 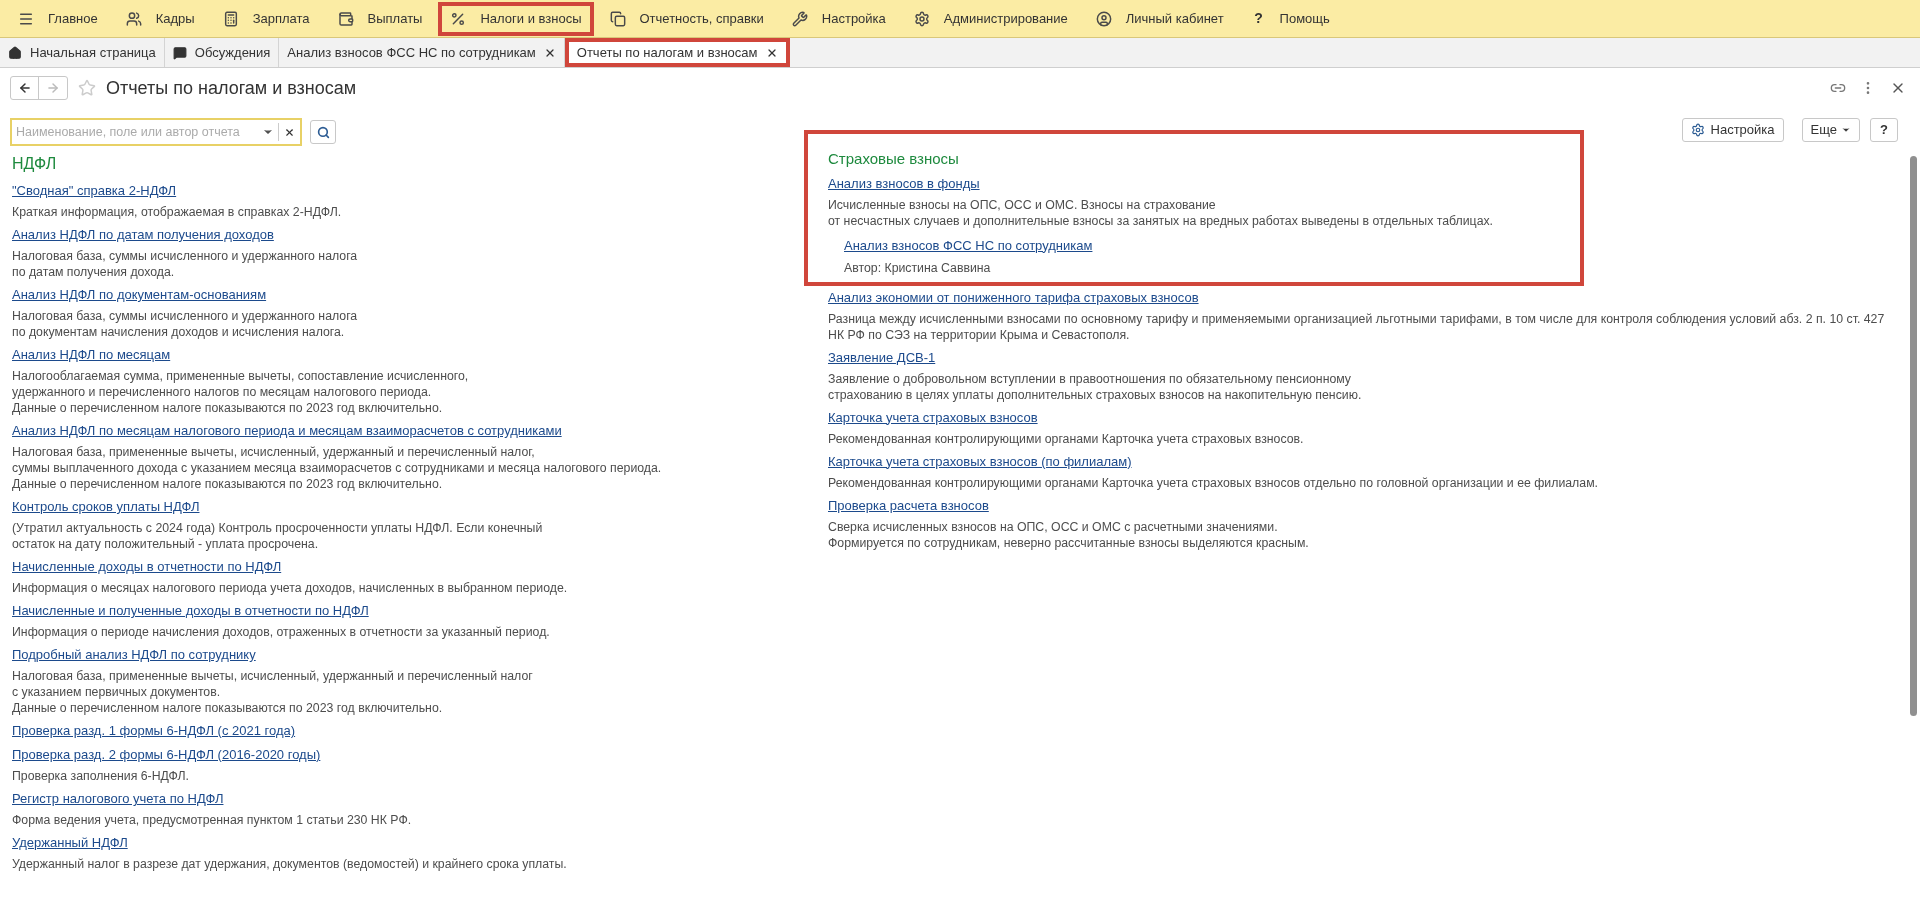 What do you see at coordinates (179, 52) in the screenshot?
I see `chat-icon` at bounding box center [179, 52].